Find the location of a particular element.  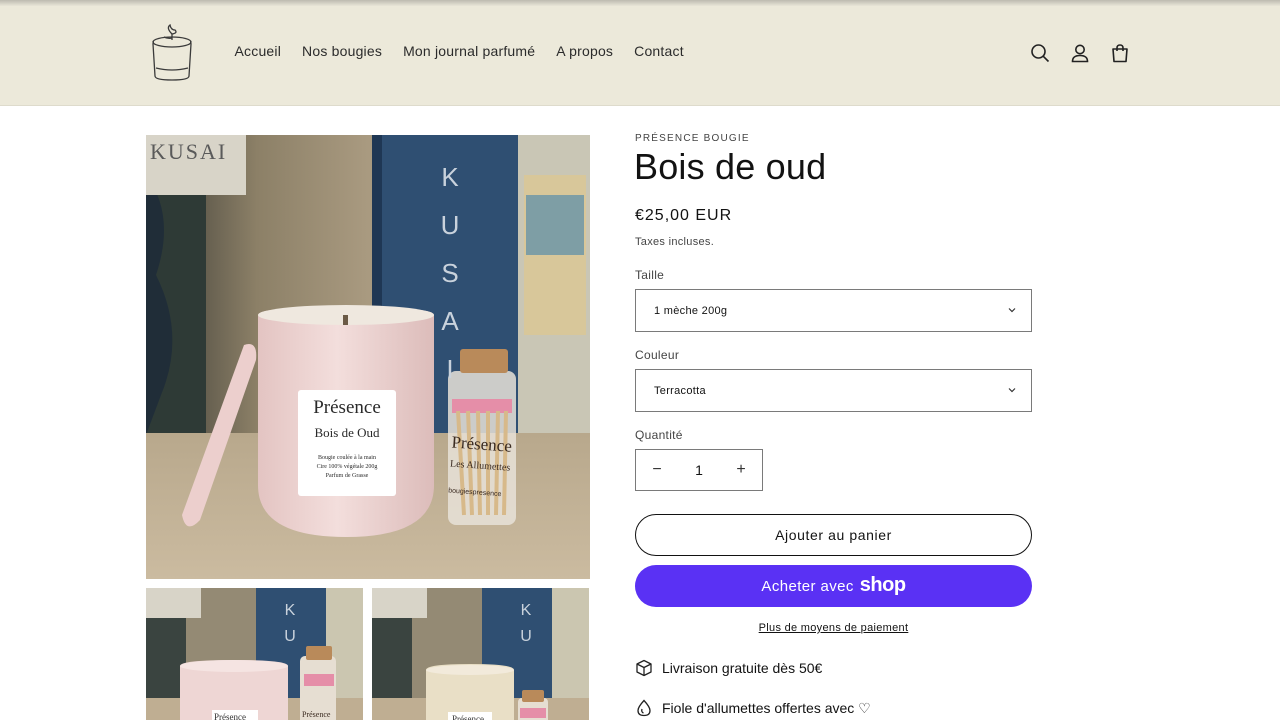

quantity-stepper: − 1 + is located at coordinates (699, 470).